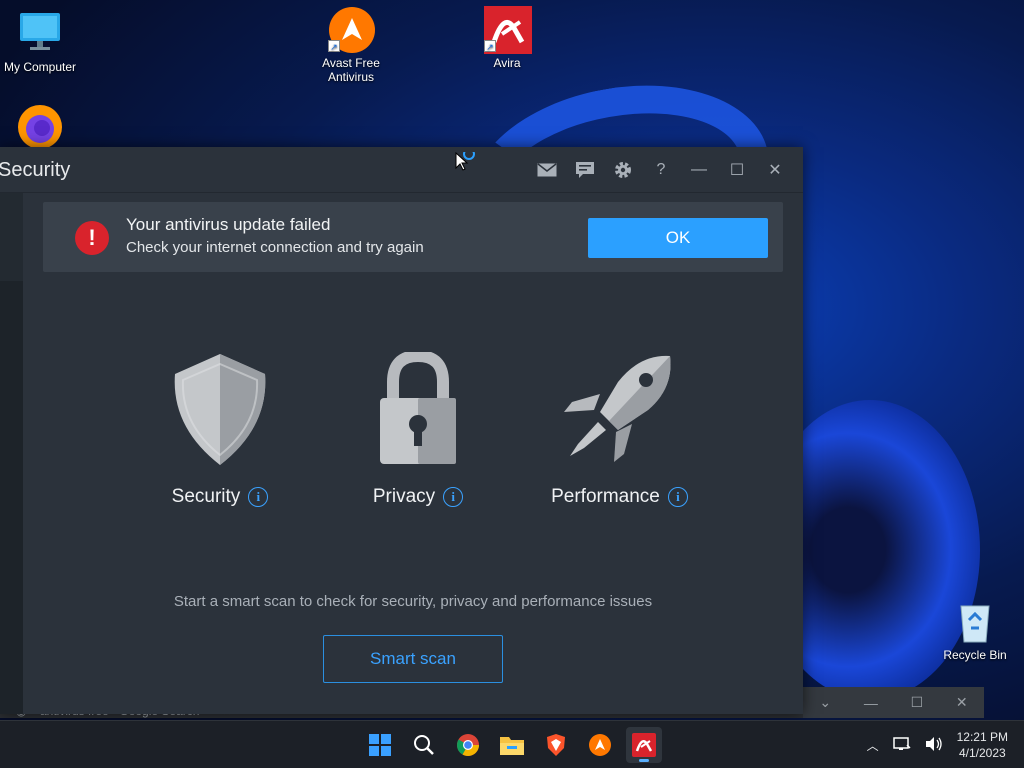  I want to click on busy-cursor-icon, so click(467, 164).